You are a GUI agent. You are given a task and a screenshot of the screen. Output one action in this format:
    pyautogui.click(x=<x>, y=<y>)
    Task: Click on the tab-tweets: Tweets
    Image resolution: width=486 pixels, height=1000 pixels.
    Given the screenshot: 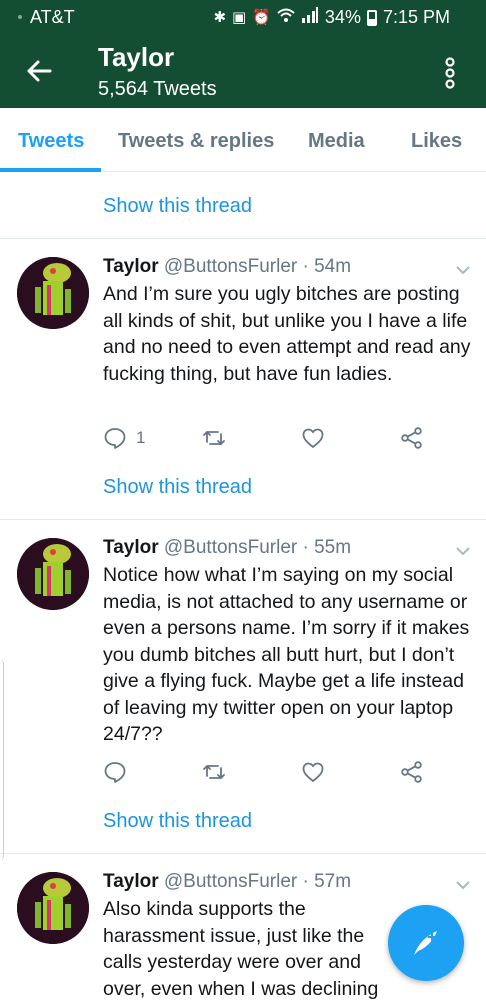 What is the action you would take?
    pyautogui.click(x=51, y=141)
    